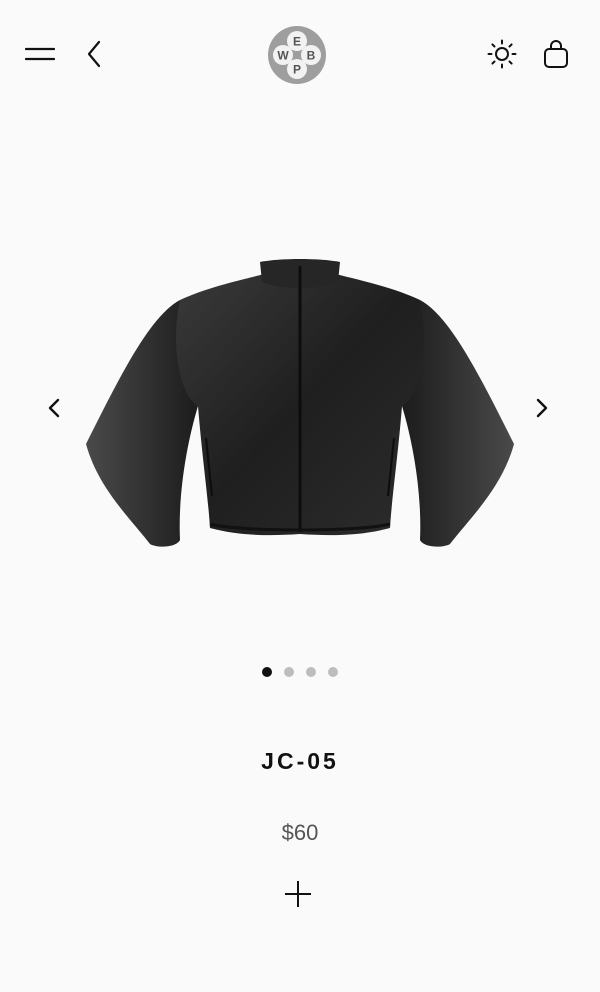 The height and width of the screenshot is (992, 600). Describe the element at coordinates (300, 832) in the screenshot. I see `product-price: $60` at that location.